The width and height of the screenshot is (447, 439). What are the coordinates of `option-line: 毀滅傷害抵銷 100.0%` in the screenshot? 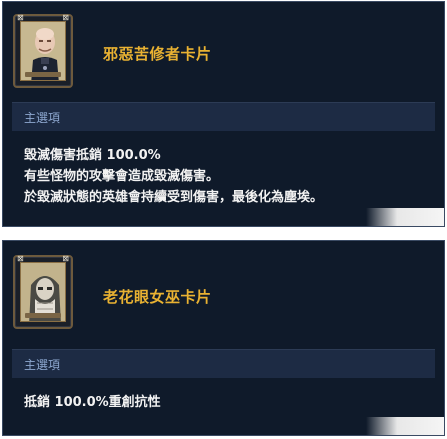 It's located at (92, 155).